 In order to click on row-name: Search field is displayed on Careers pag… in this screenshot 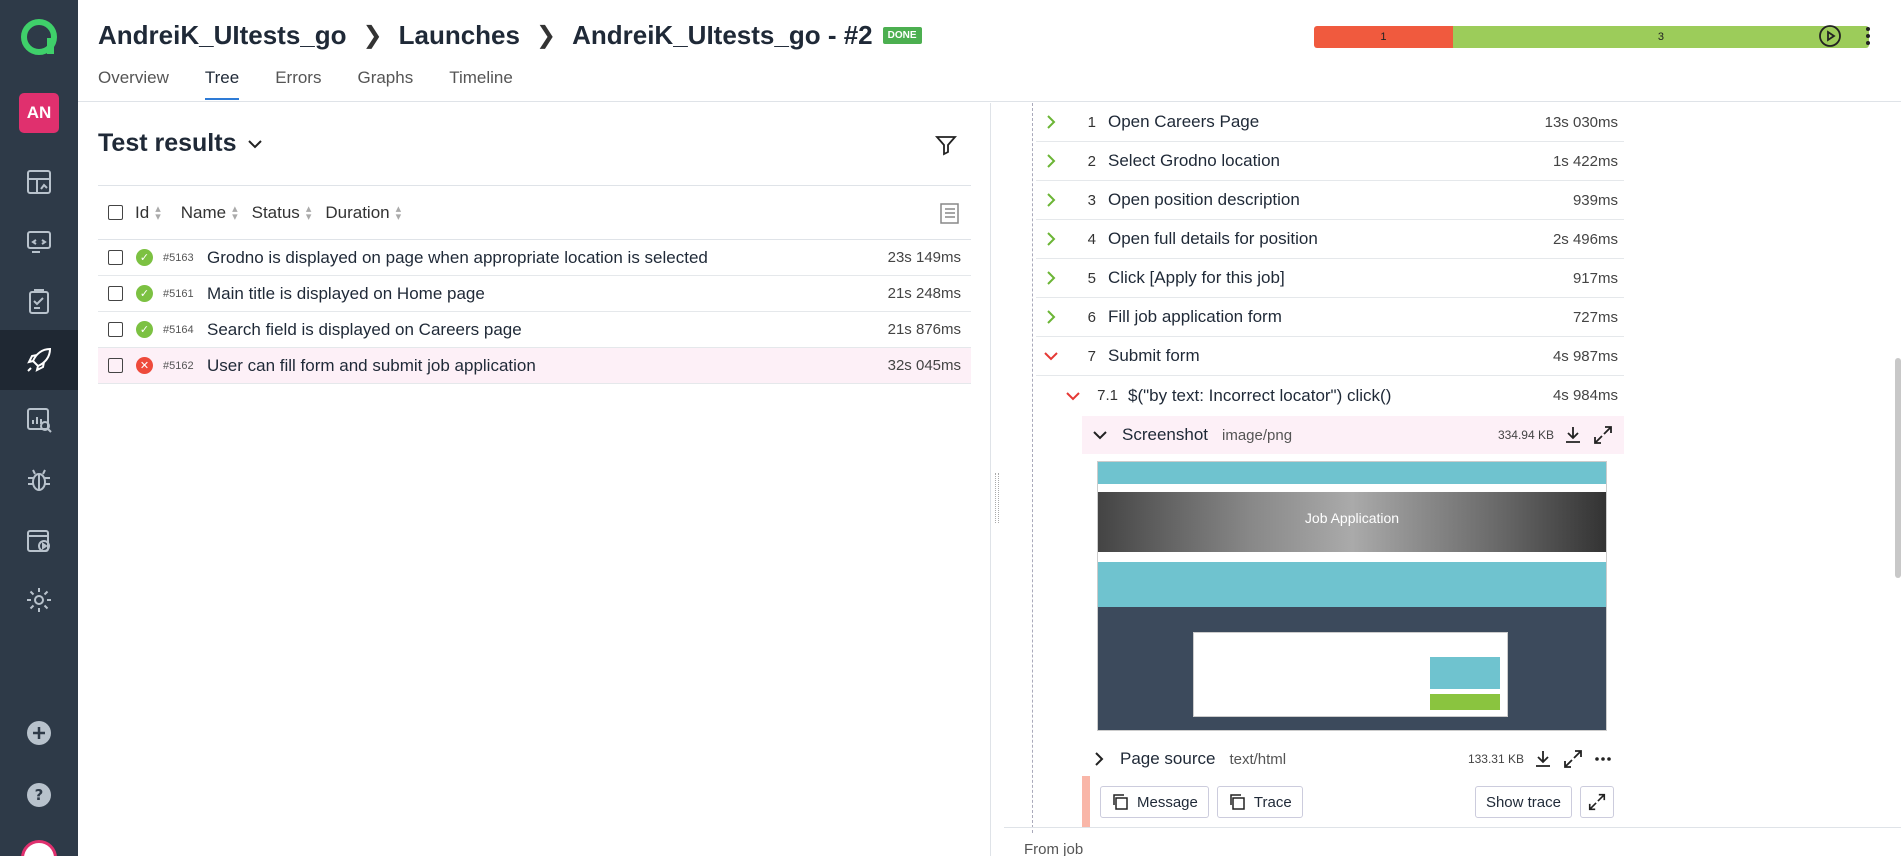, I will do `click(547, 330)`.